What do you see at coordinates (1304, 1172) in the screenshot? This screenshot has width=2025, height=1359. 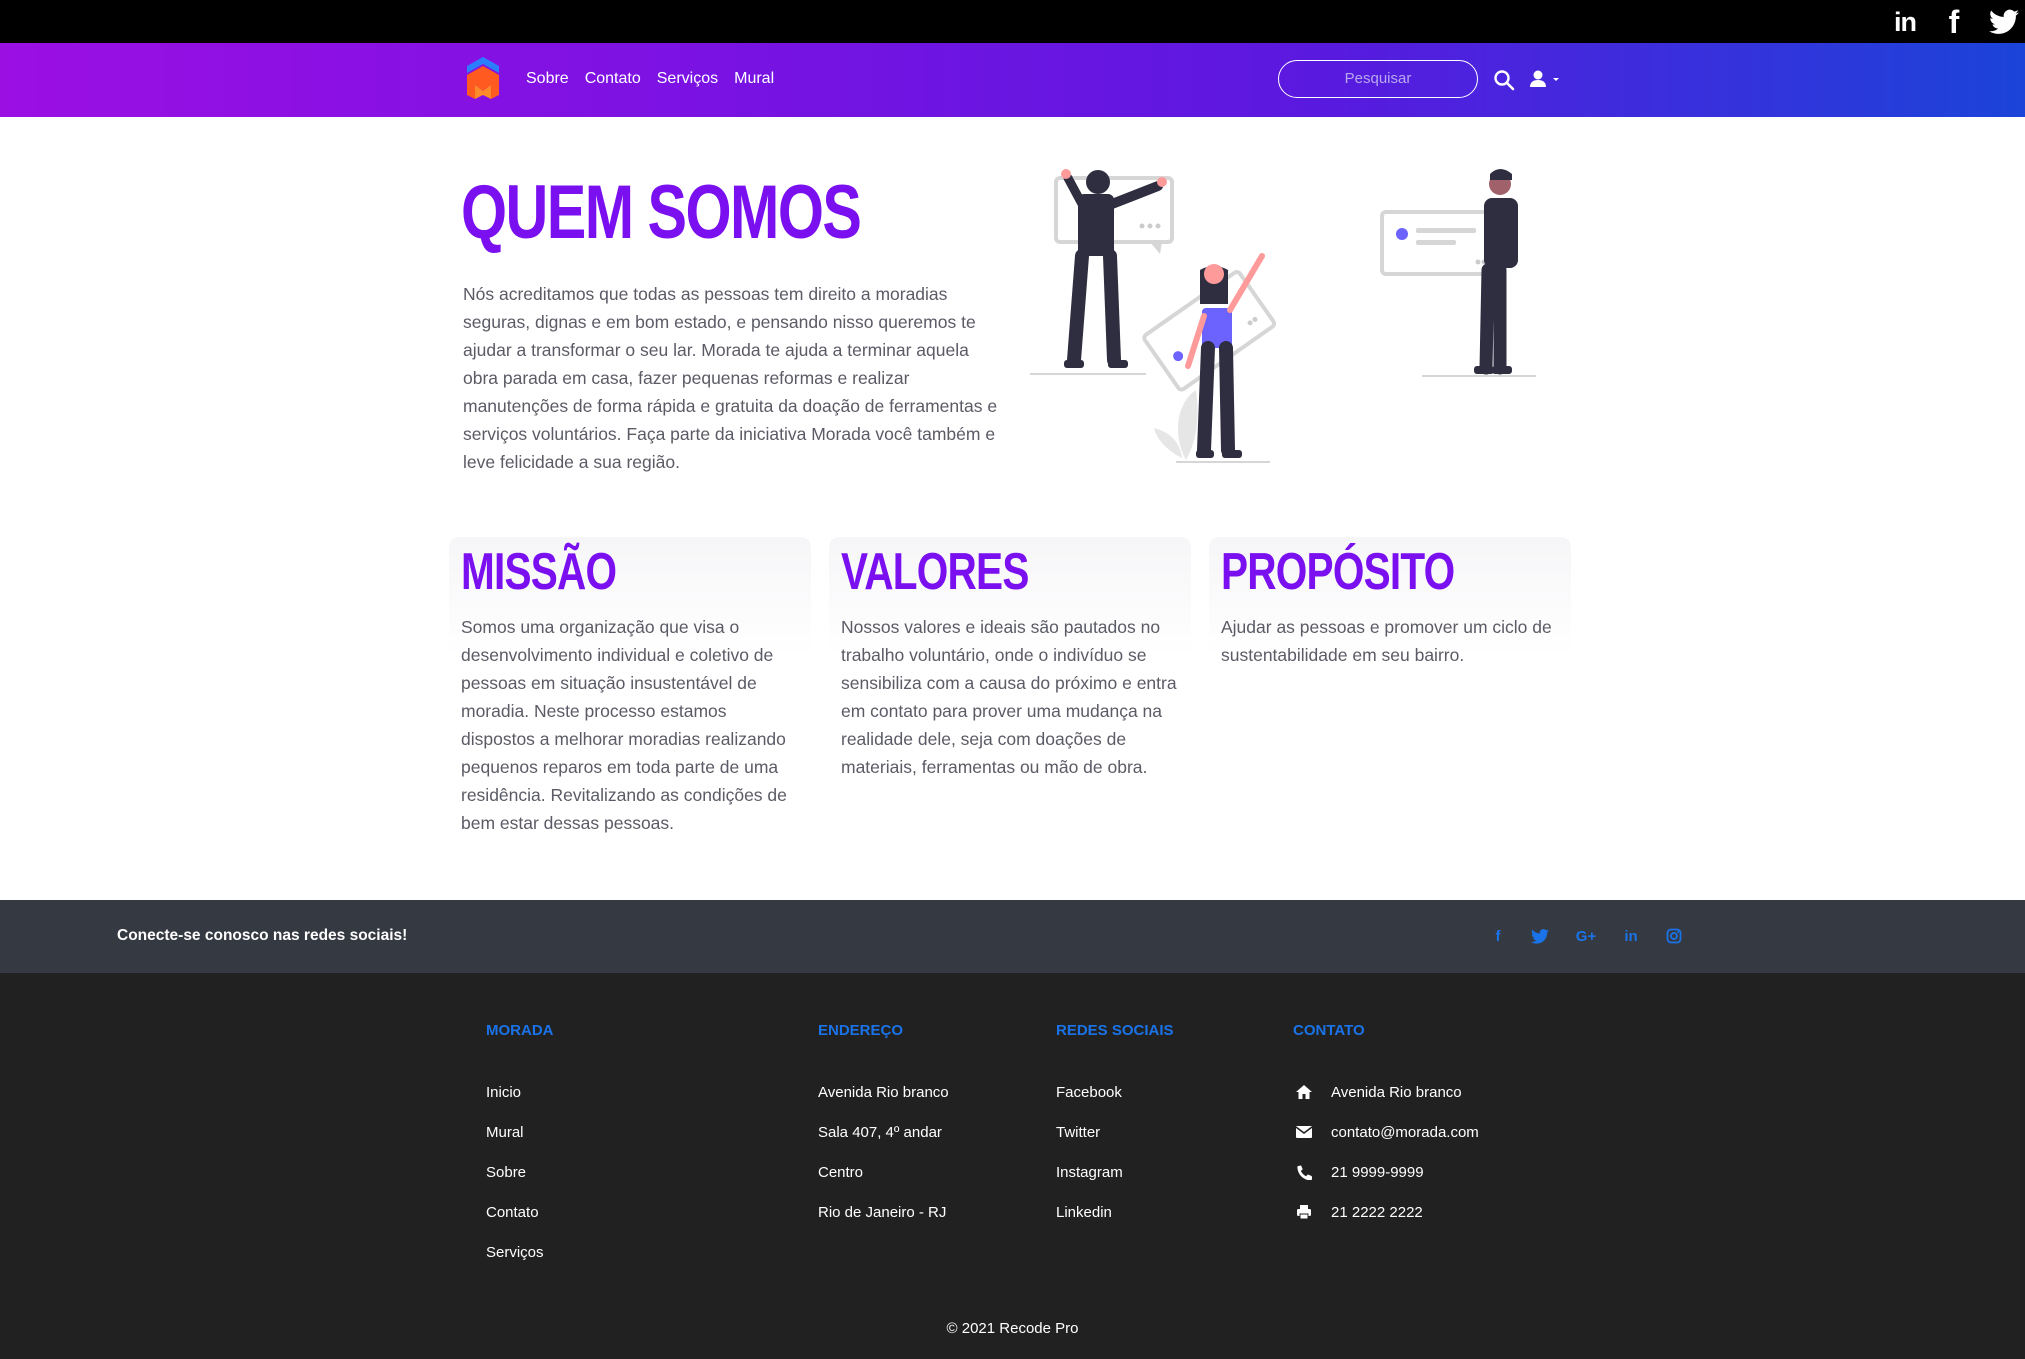 I see `phone-icon` at bounding box center [1304, 1172].